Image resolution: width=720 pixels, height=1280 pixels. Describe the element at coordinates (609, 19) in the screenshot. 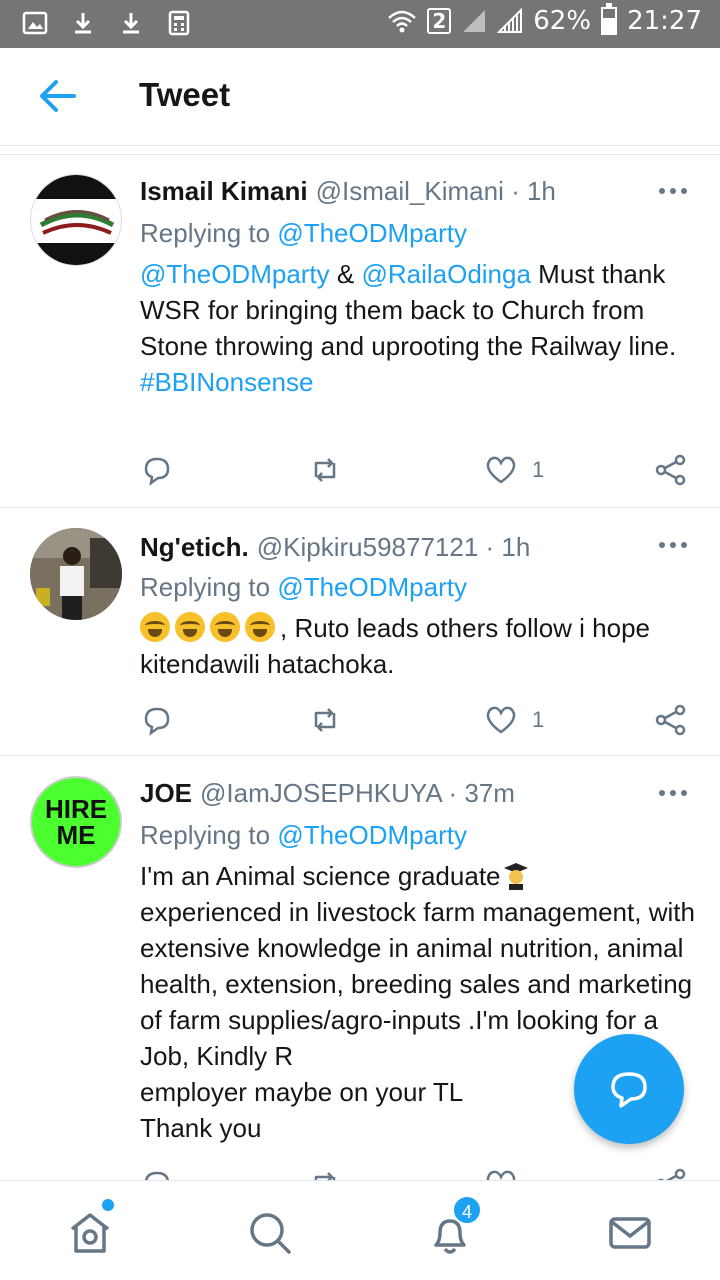

I see `battery-icon` at that location.